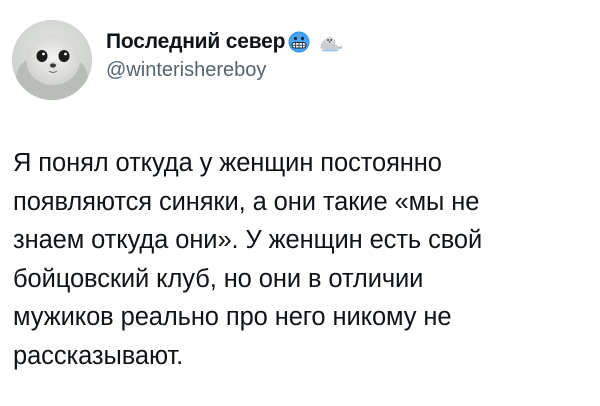 The width and height of the screenshot is (600, 406). Describe the element at coordinates (246, 201) in the screenshot. I see `tweet-text-line: появляются синяки, а они такие «мы не` at that location.